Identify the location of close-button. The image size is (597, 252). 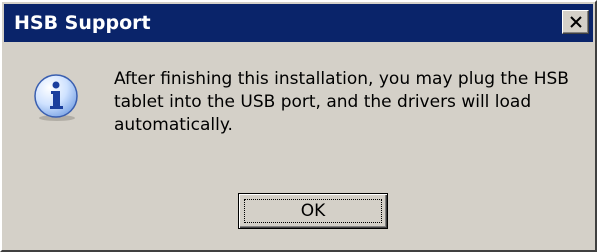
(575, 22).